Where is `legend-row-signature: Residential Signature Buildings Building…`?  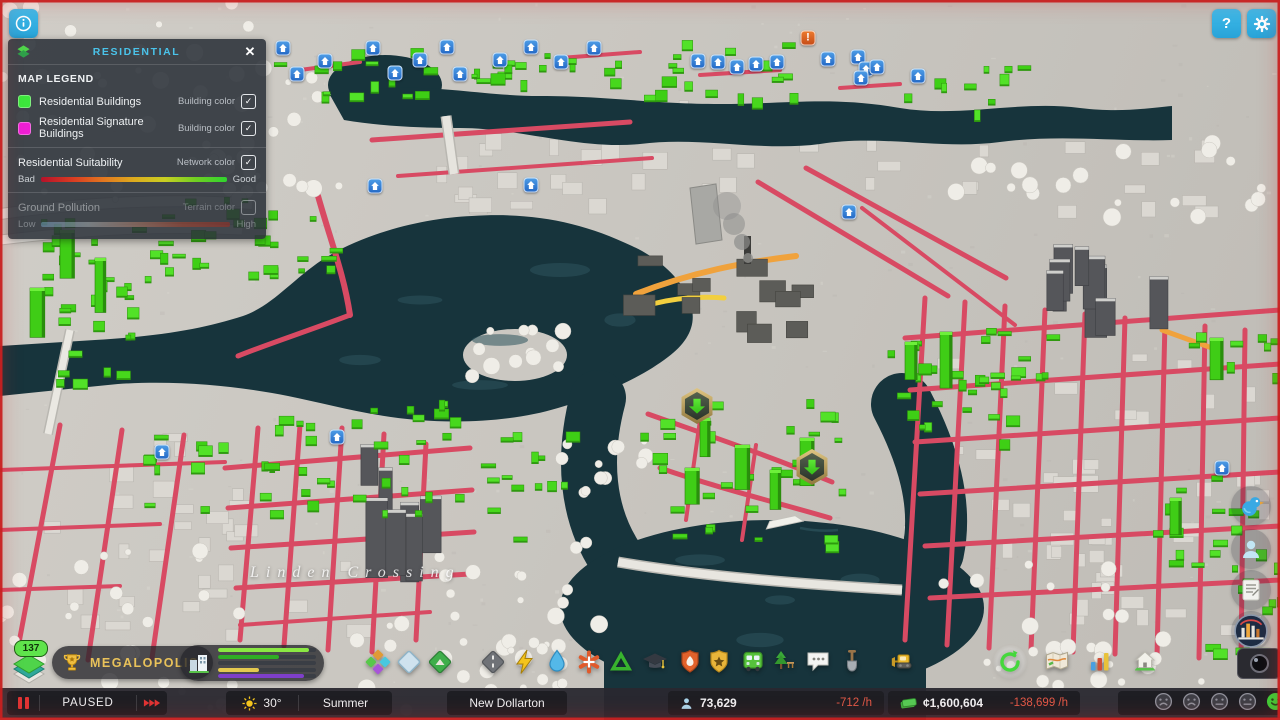
legend-row-signature: Residential Signature Buildings Building… is located at coordinates (137, 128).